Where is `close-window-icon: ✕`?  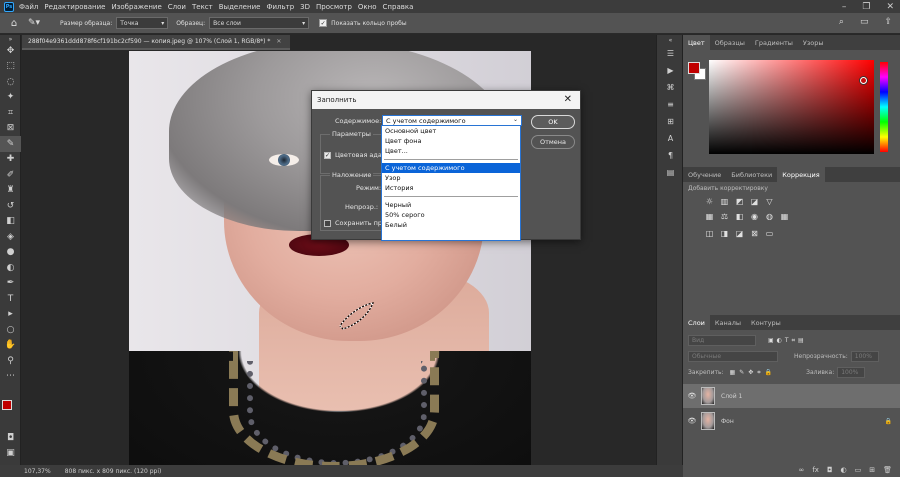
close-window-icon: ✕ is located at coordinates (890, 7).